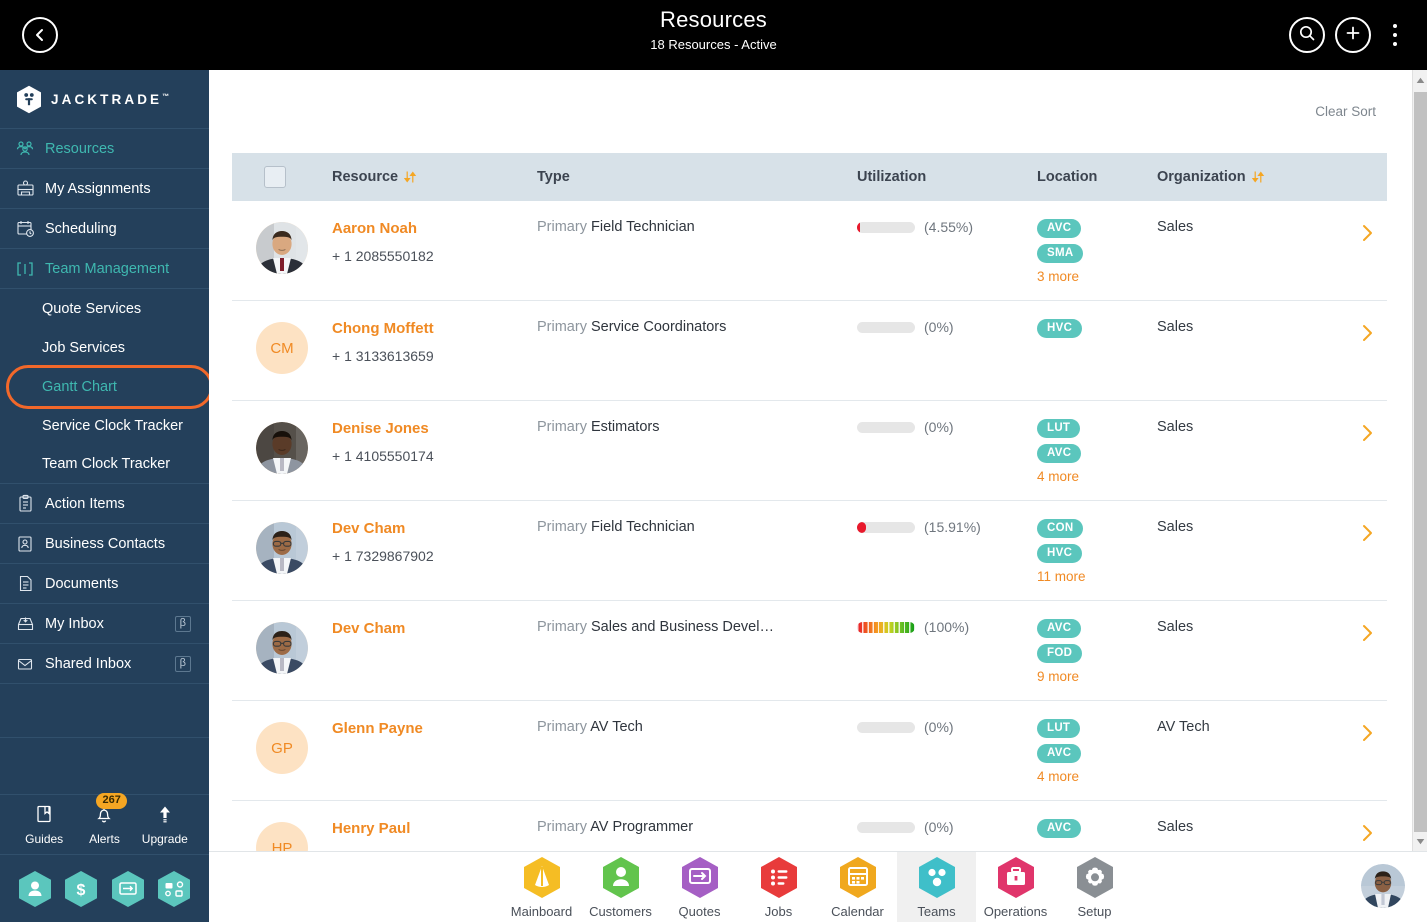 This screenshot has height=922, width=1427. I want to click on header-select-all, so click(282, 177).